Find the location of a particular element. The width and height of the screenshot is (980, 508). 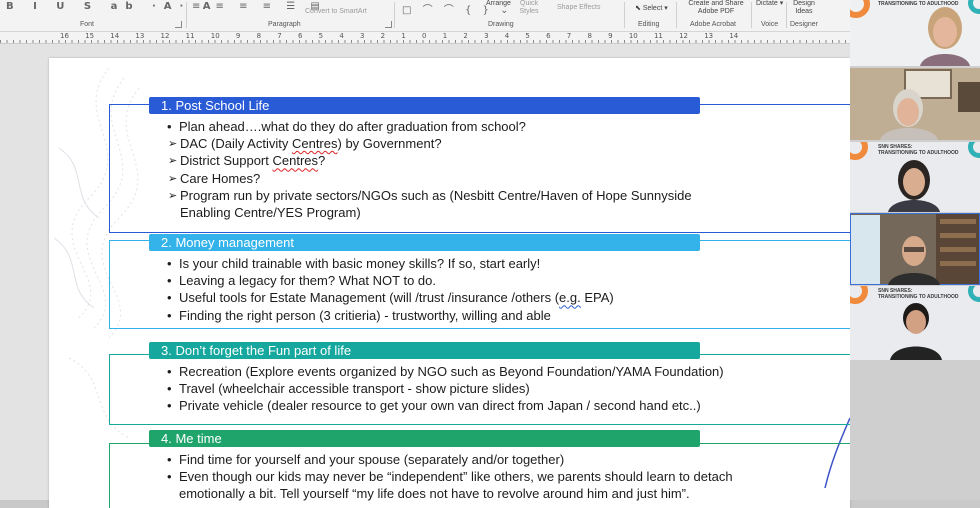

arrange-button: Arrange is located at coordinates (498, 4).